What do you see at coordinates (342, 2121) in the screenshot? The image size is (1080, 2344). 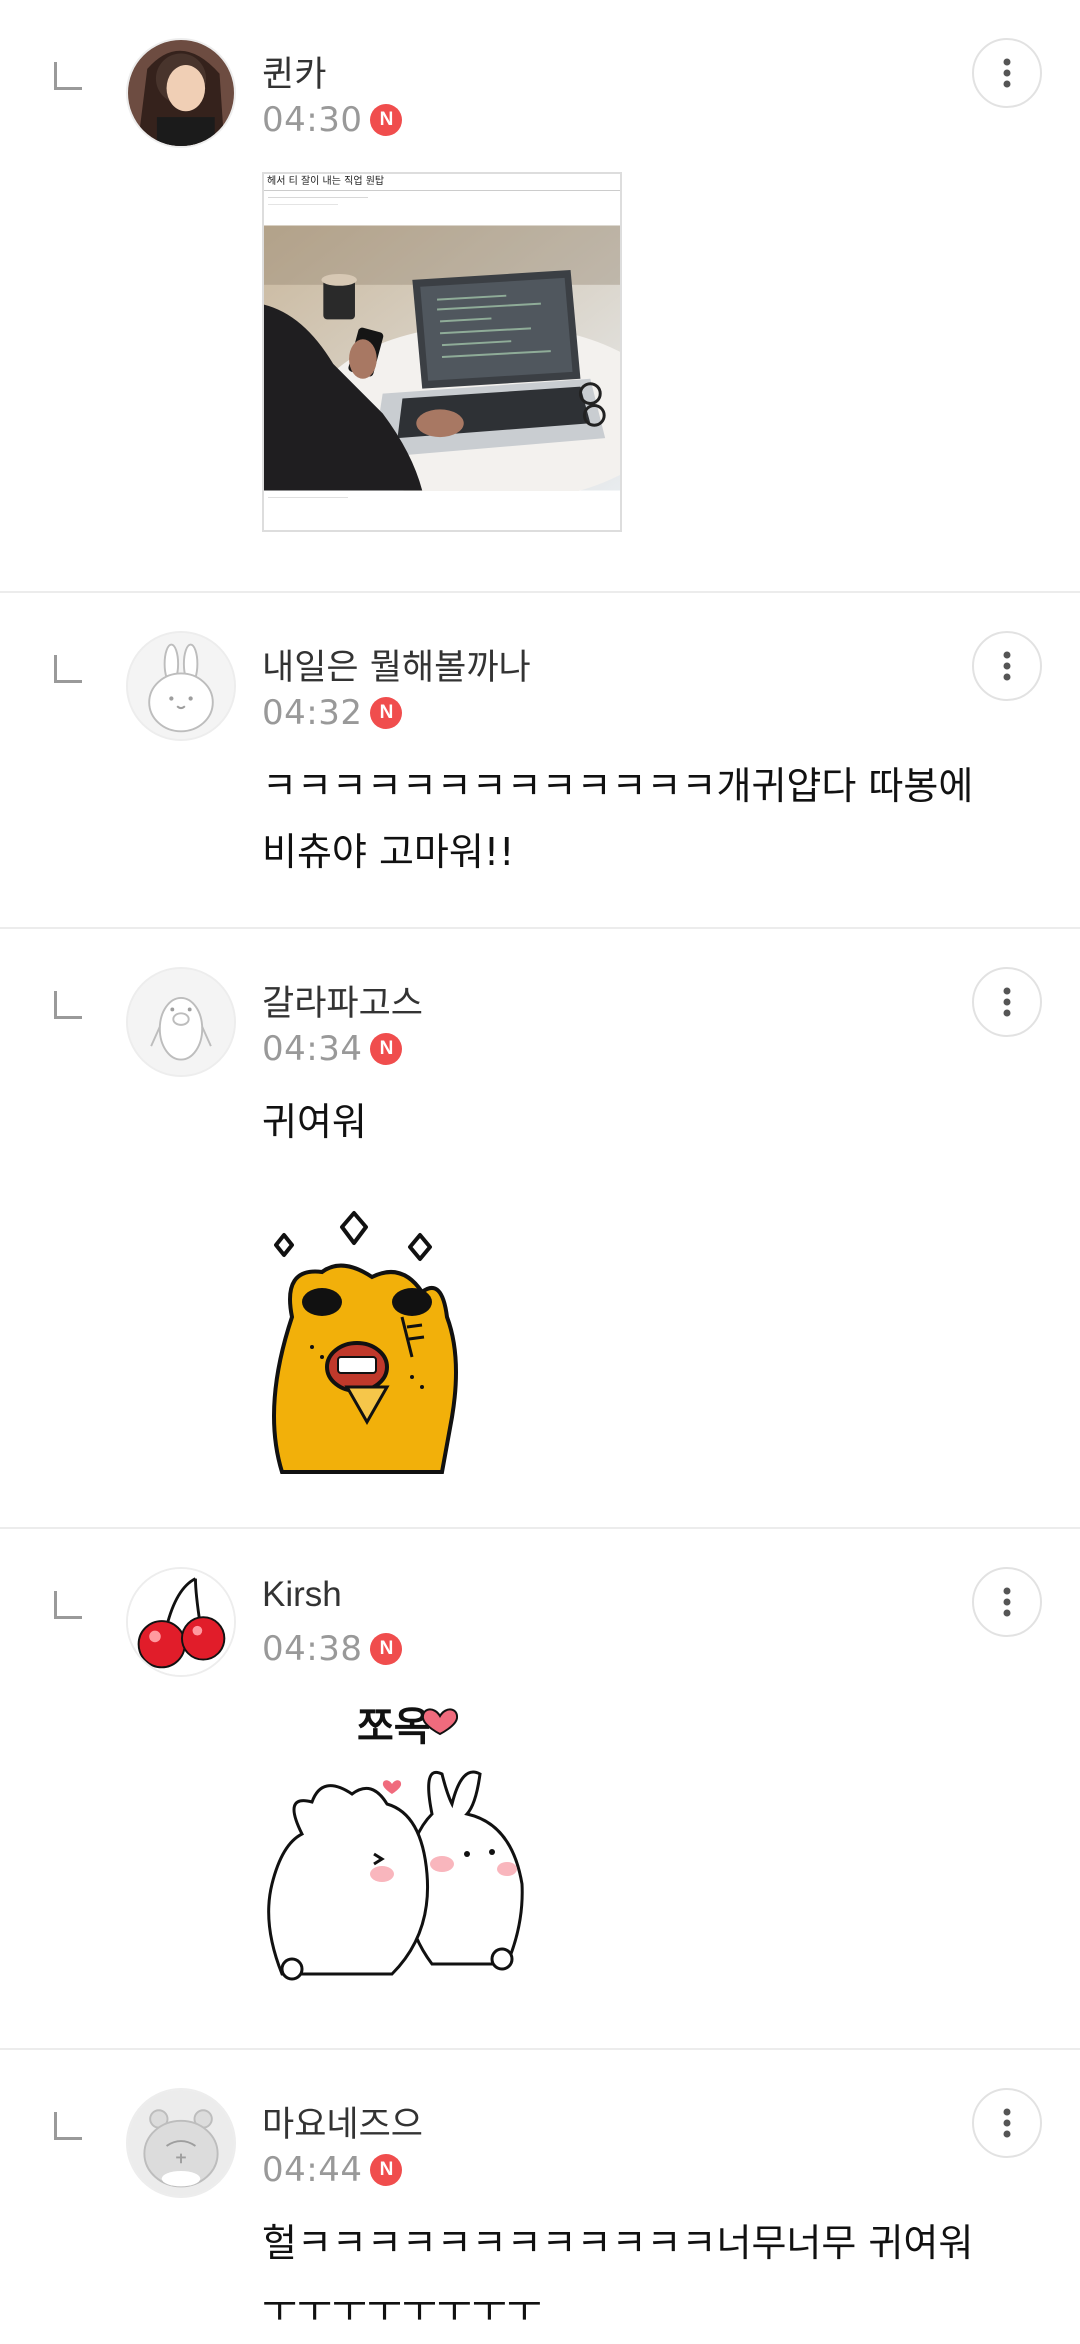 I see `comment-nickname: 마요네즈으` at bounding box center [342, 2121].